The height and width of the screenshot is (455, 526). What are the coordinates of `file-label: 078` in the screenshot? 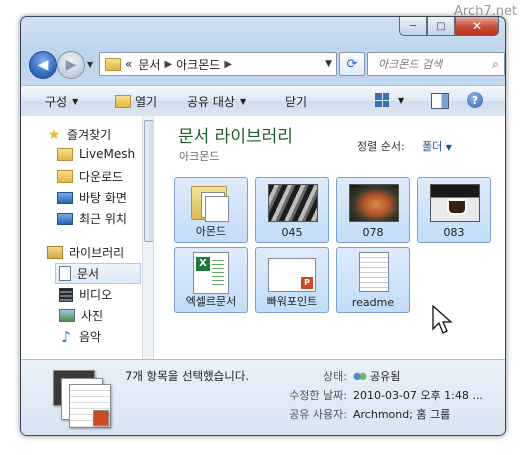 It's located at (373, 232).